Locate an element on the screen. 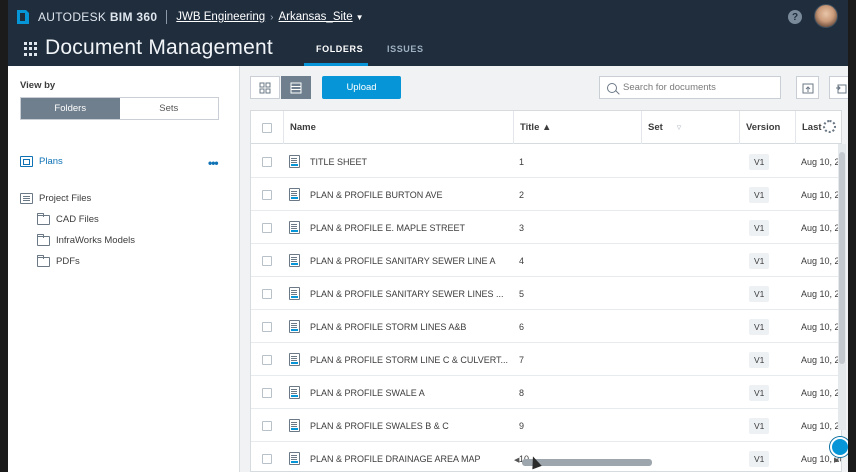 The width and height of the screenshot is (856, 472). account-link: JWB Engineering is located at coordinates (220, 17).